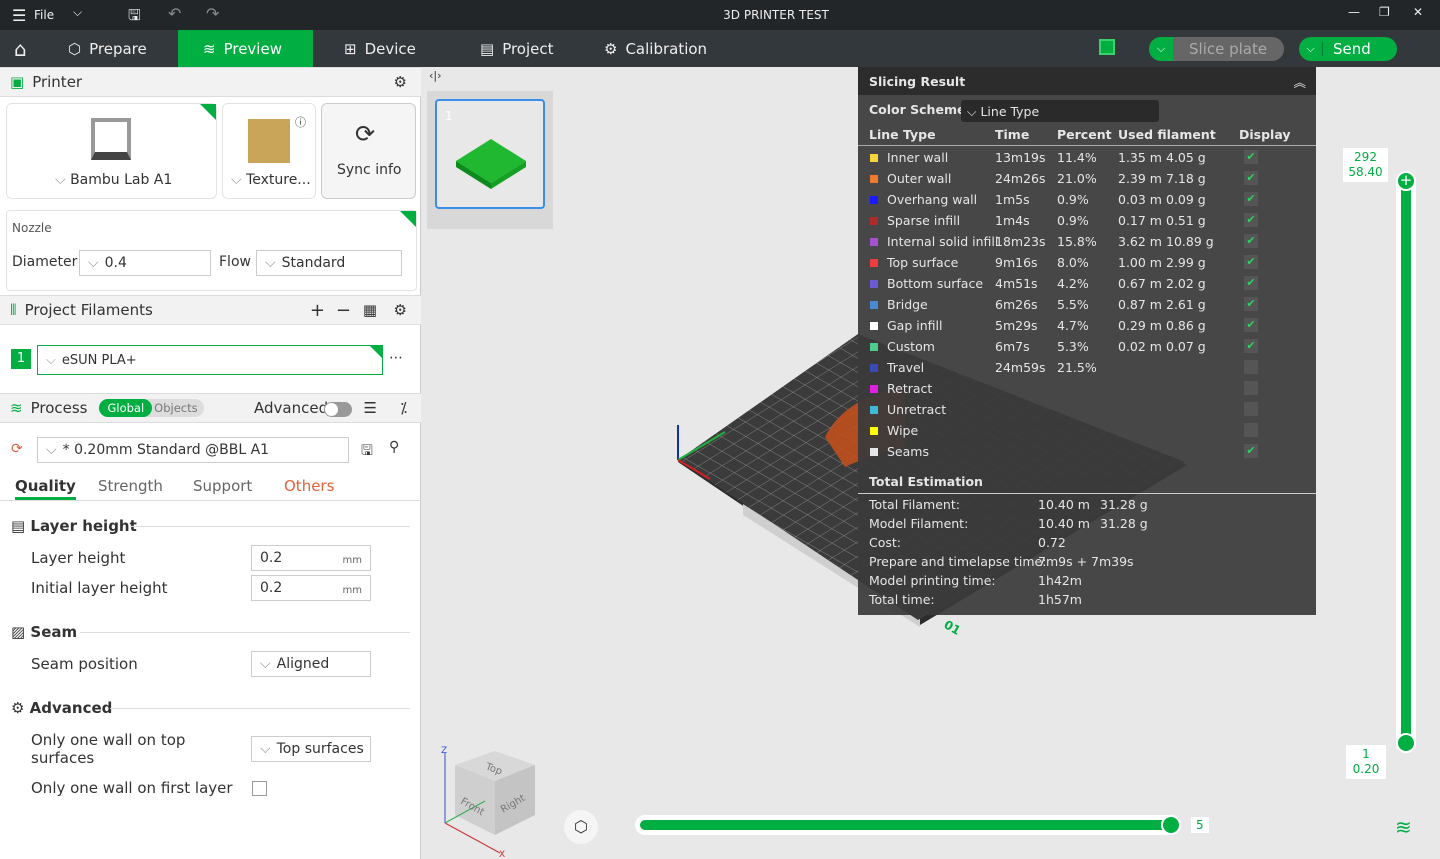  I want to click on total-value-2: 31.28 g, so click(1124, 504).